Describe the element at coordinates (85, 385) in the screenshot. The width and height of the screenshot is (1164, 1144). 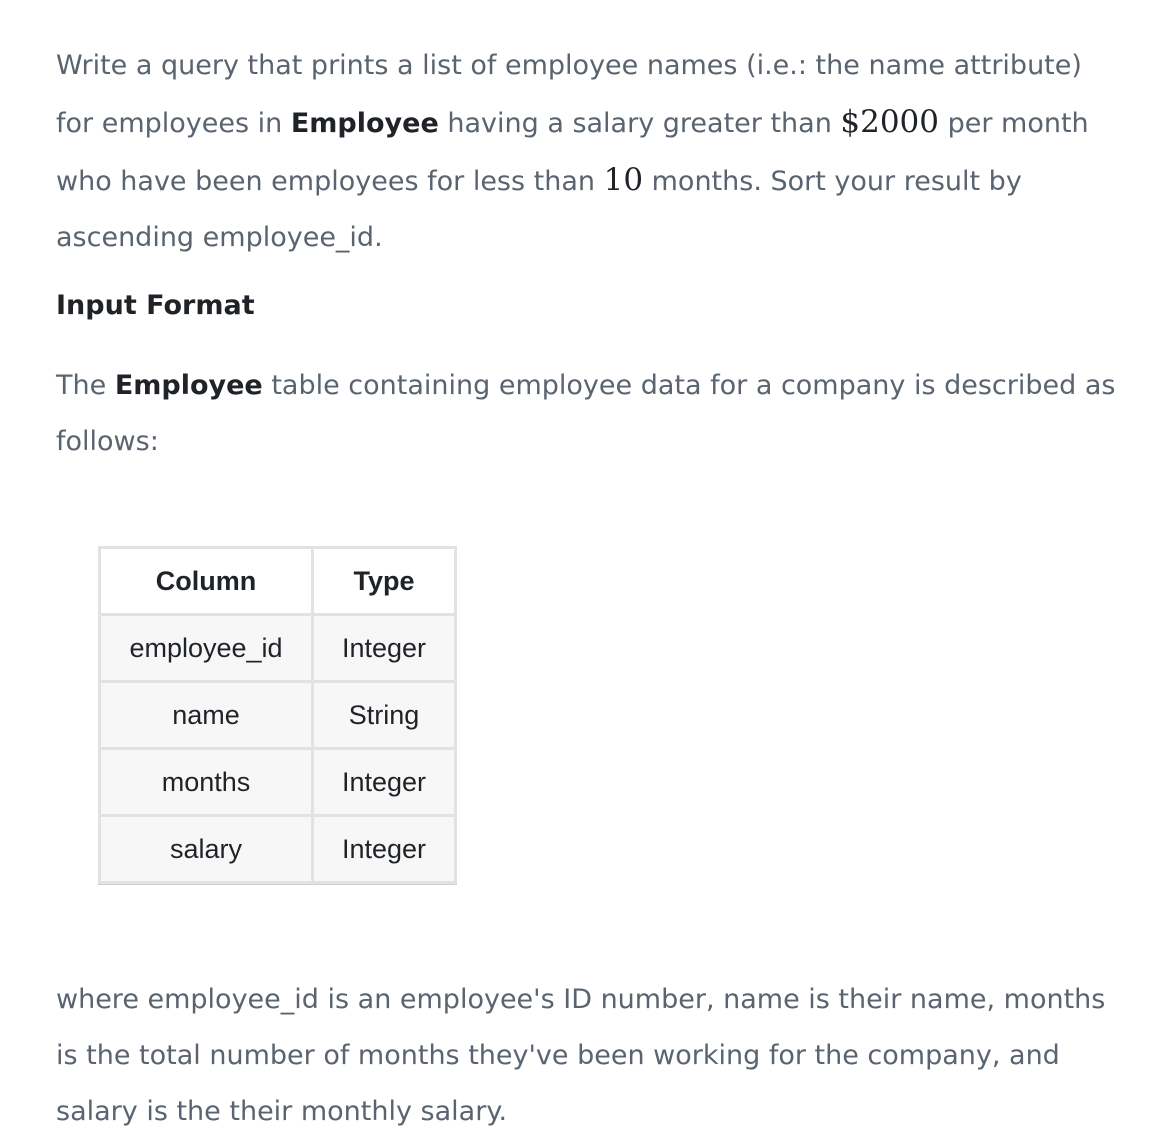
I see `input-format-text-1: The` at that location.